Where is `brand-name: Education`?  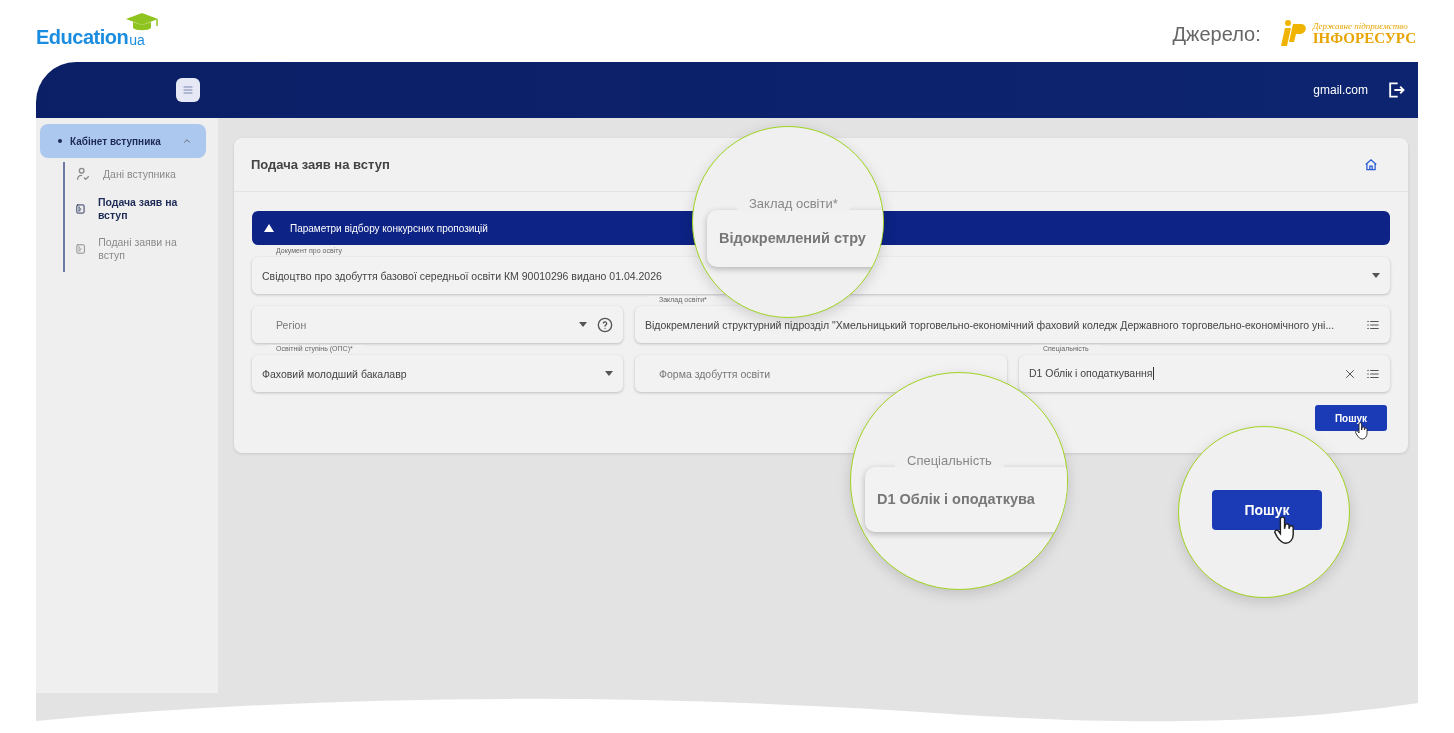
brand-name: Education is located at coordinates (82, 37).